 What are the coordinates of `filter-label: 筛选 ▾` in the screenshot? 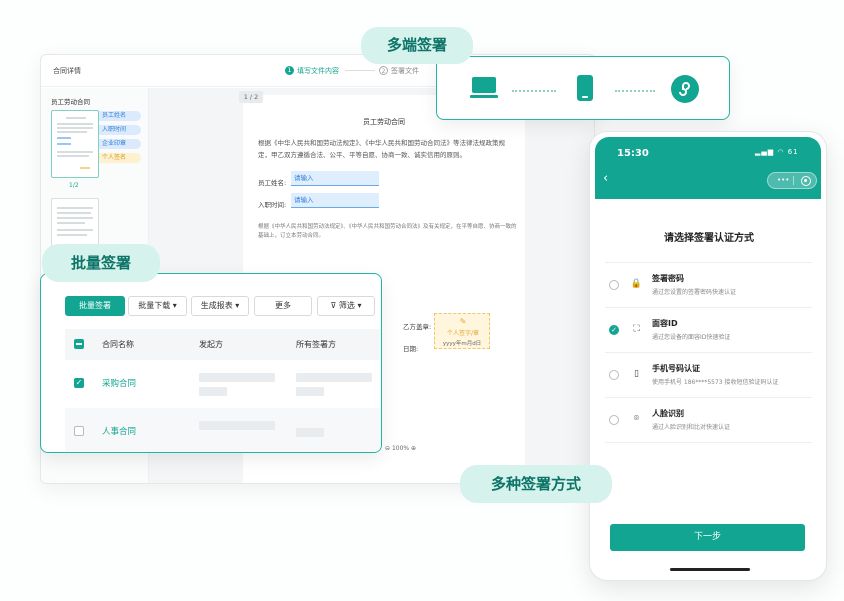 It's located at (350, 305).